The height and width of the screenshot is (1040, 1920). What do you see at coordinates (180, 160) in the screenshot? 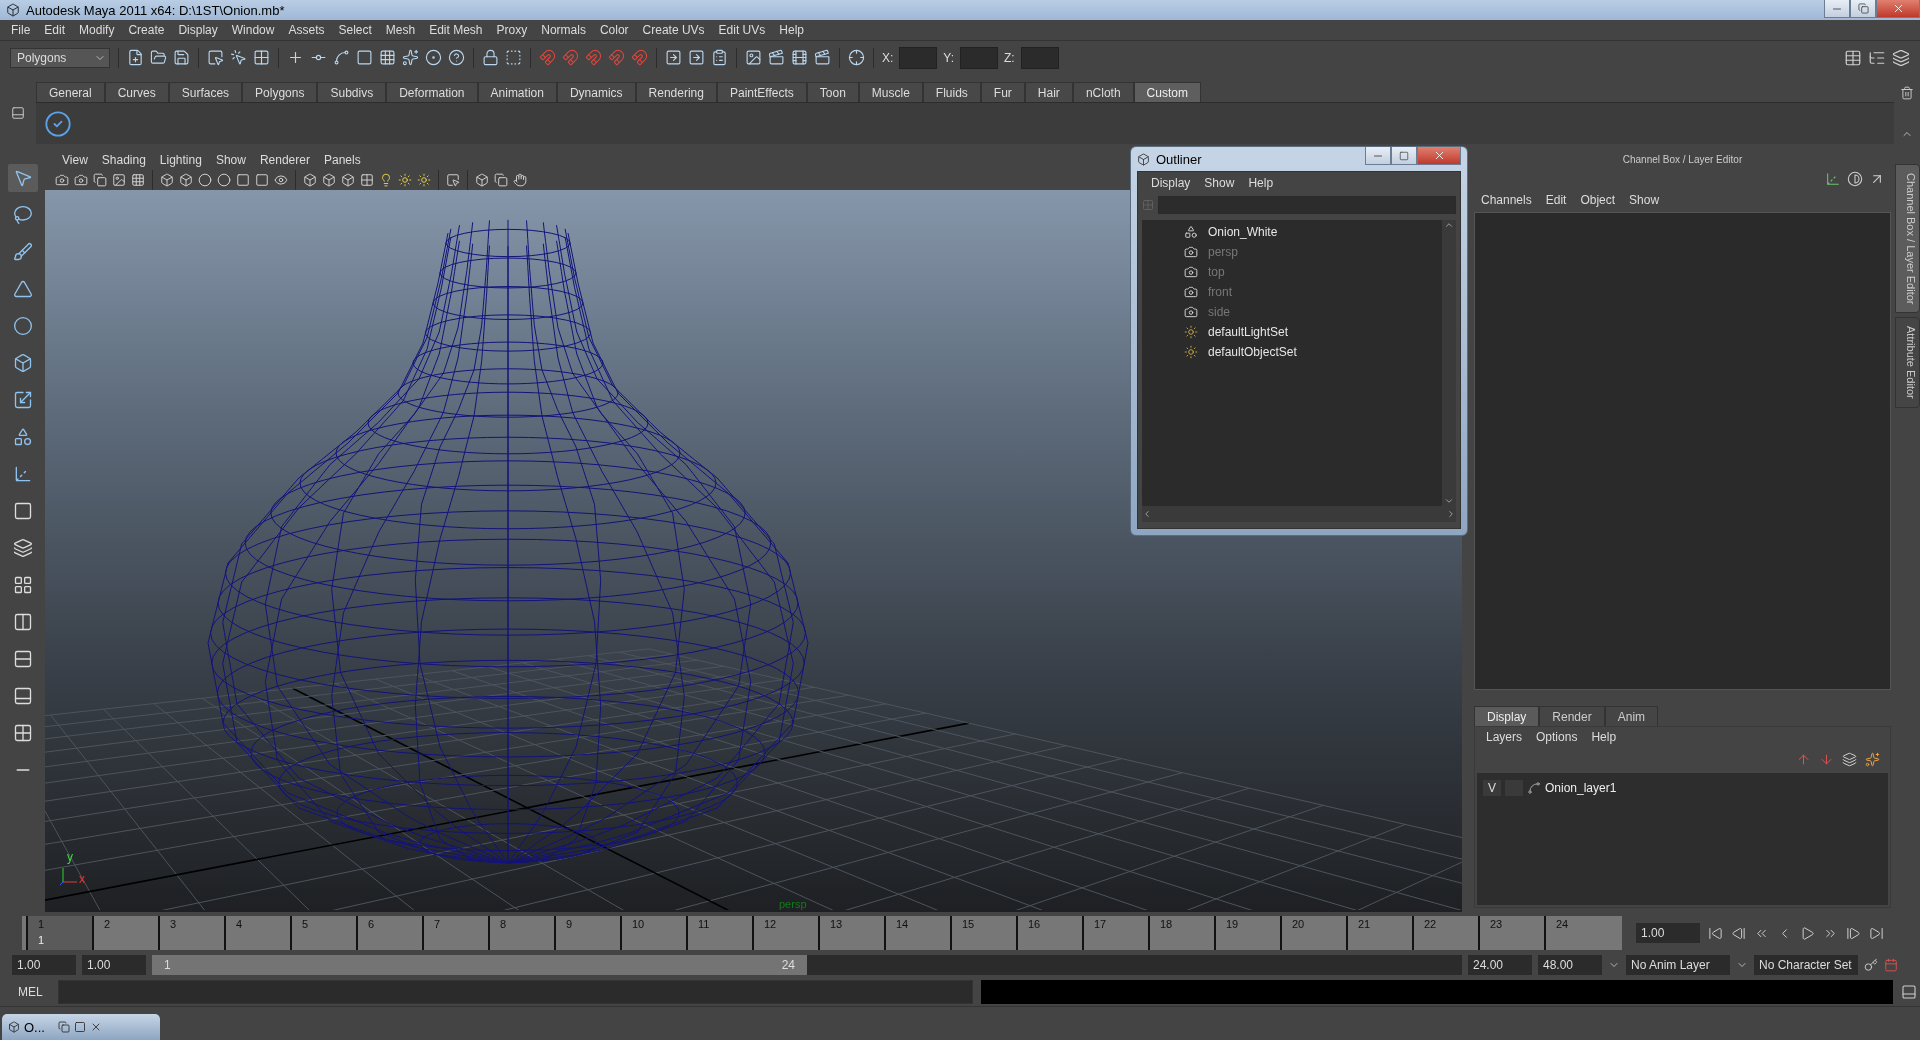
I see `panel-menu-item: Lighting` at bounding box center [180, 160].